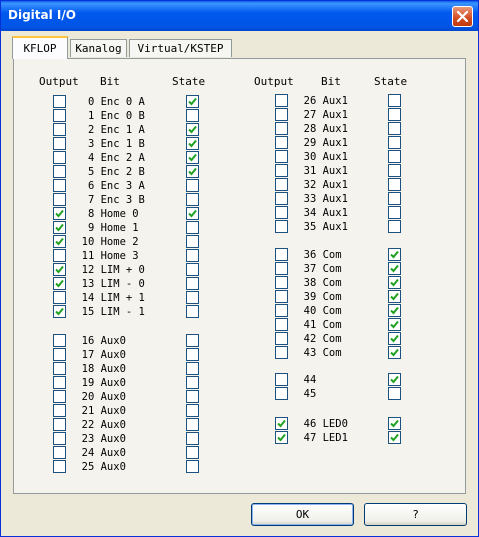 This screenshot has width=479, height=537. Describe the element at coordinates (98, 48) in the screenshot. I see `tab-kanalog: Kanalog` at that location.